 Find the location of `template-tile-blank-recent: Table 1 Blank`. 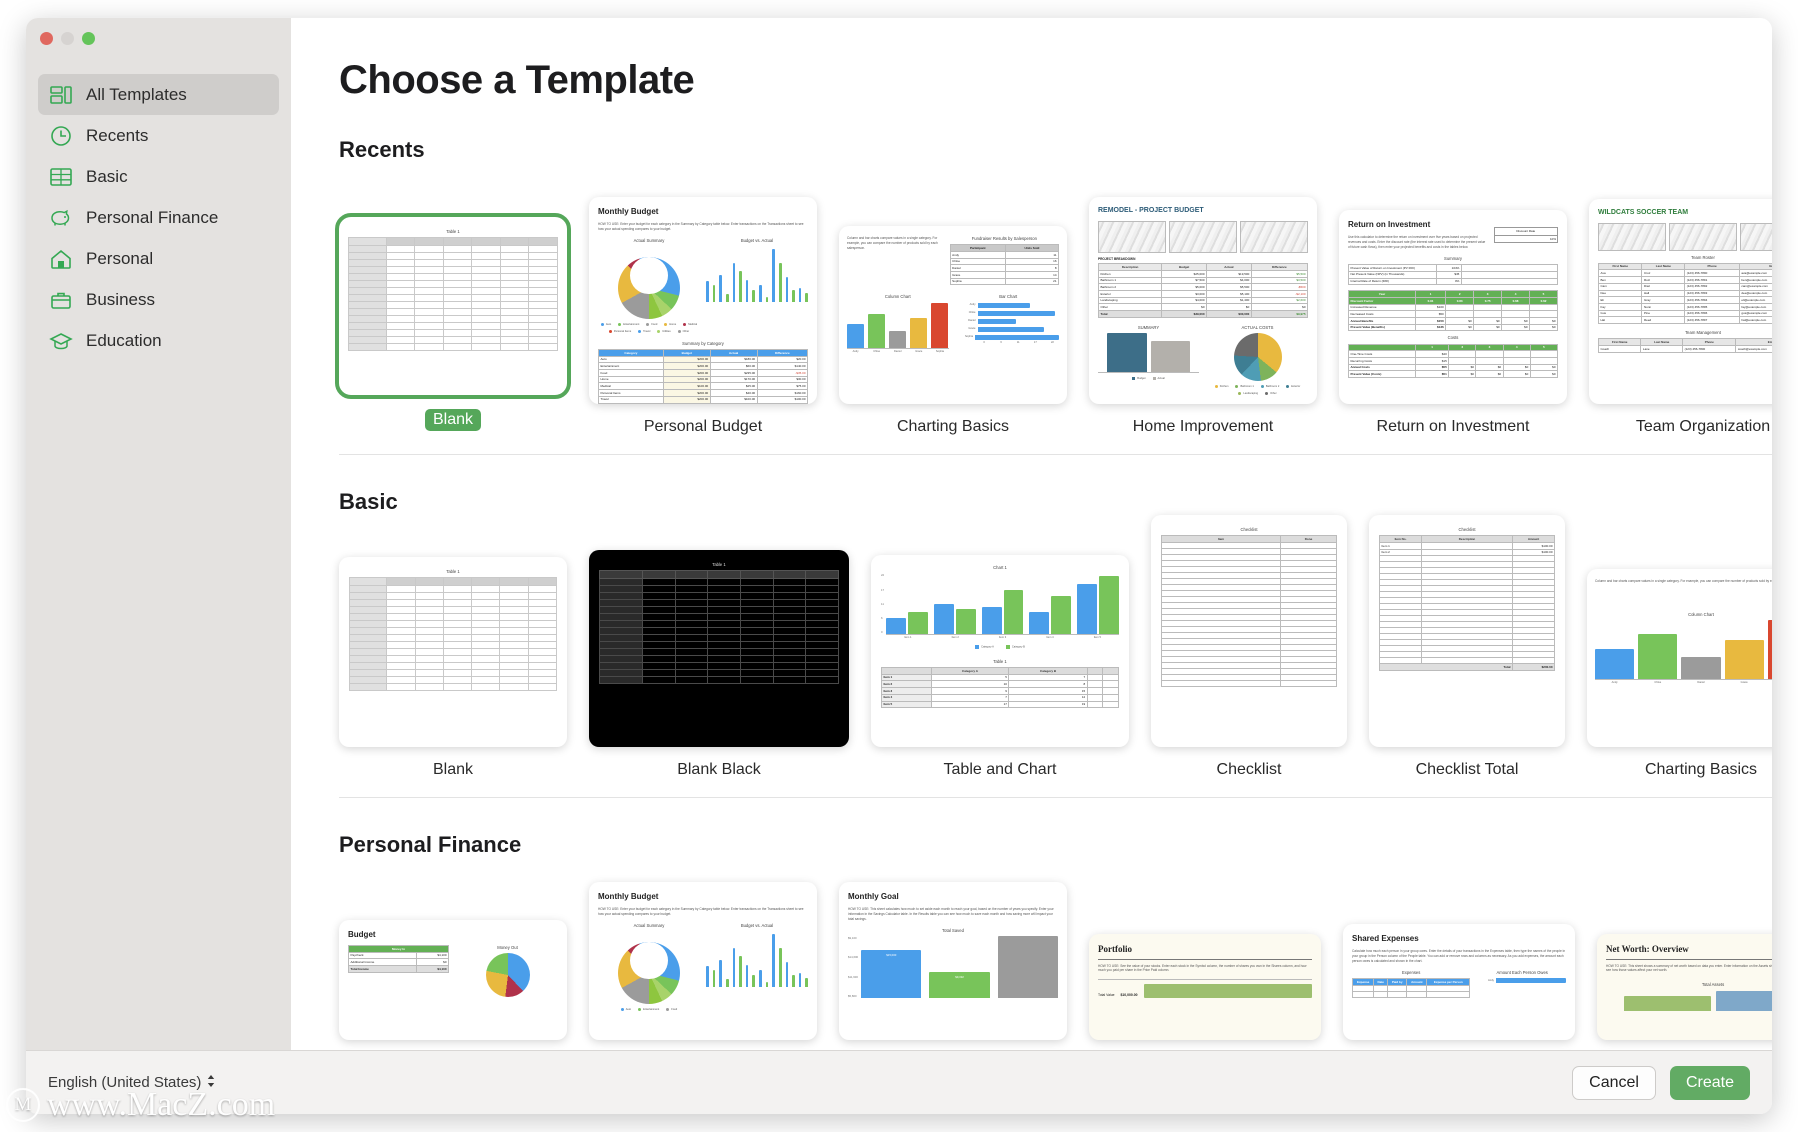

template-tile-blank-recent: Table 1 Blank is located at coordinates (453, 311).